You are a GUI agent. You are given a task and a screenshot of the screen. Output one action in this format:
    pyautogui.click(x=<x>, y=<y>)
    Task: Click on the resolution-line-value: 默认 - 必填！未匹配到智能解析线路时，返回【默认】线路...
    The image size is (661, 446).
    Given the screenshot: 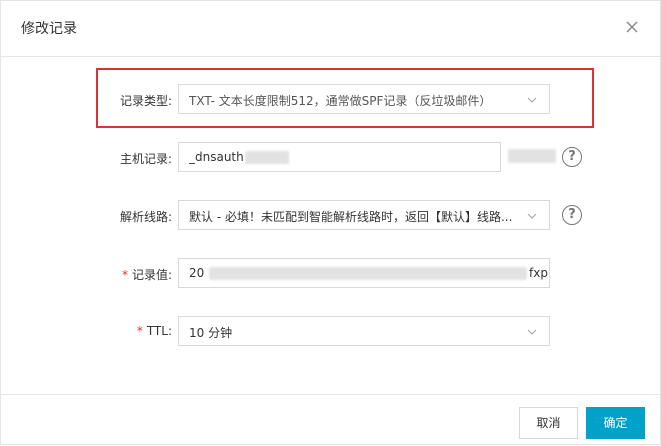 What is the action you would take?
    pyautogui.click(x=351, y=217)
    